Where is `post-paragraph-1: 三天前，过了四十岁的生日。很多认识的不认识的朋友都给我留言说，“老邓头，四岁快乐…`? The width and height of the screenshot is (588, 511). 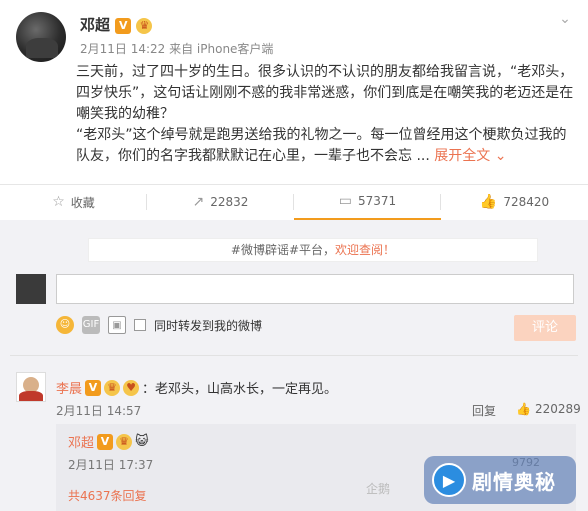 post-paragraph-1: 三天前，过了四十岁的生日。很多认识的不认识的朋友都给我留言说，“老邓头，四岁快乐… is located at coordinates (325, 93).